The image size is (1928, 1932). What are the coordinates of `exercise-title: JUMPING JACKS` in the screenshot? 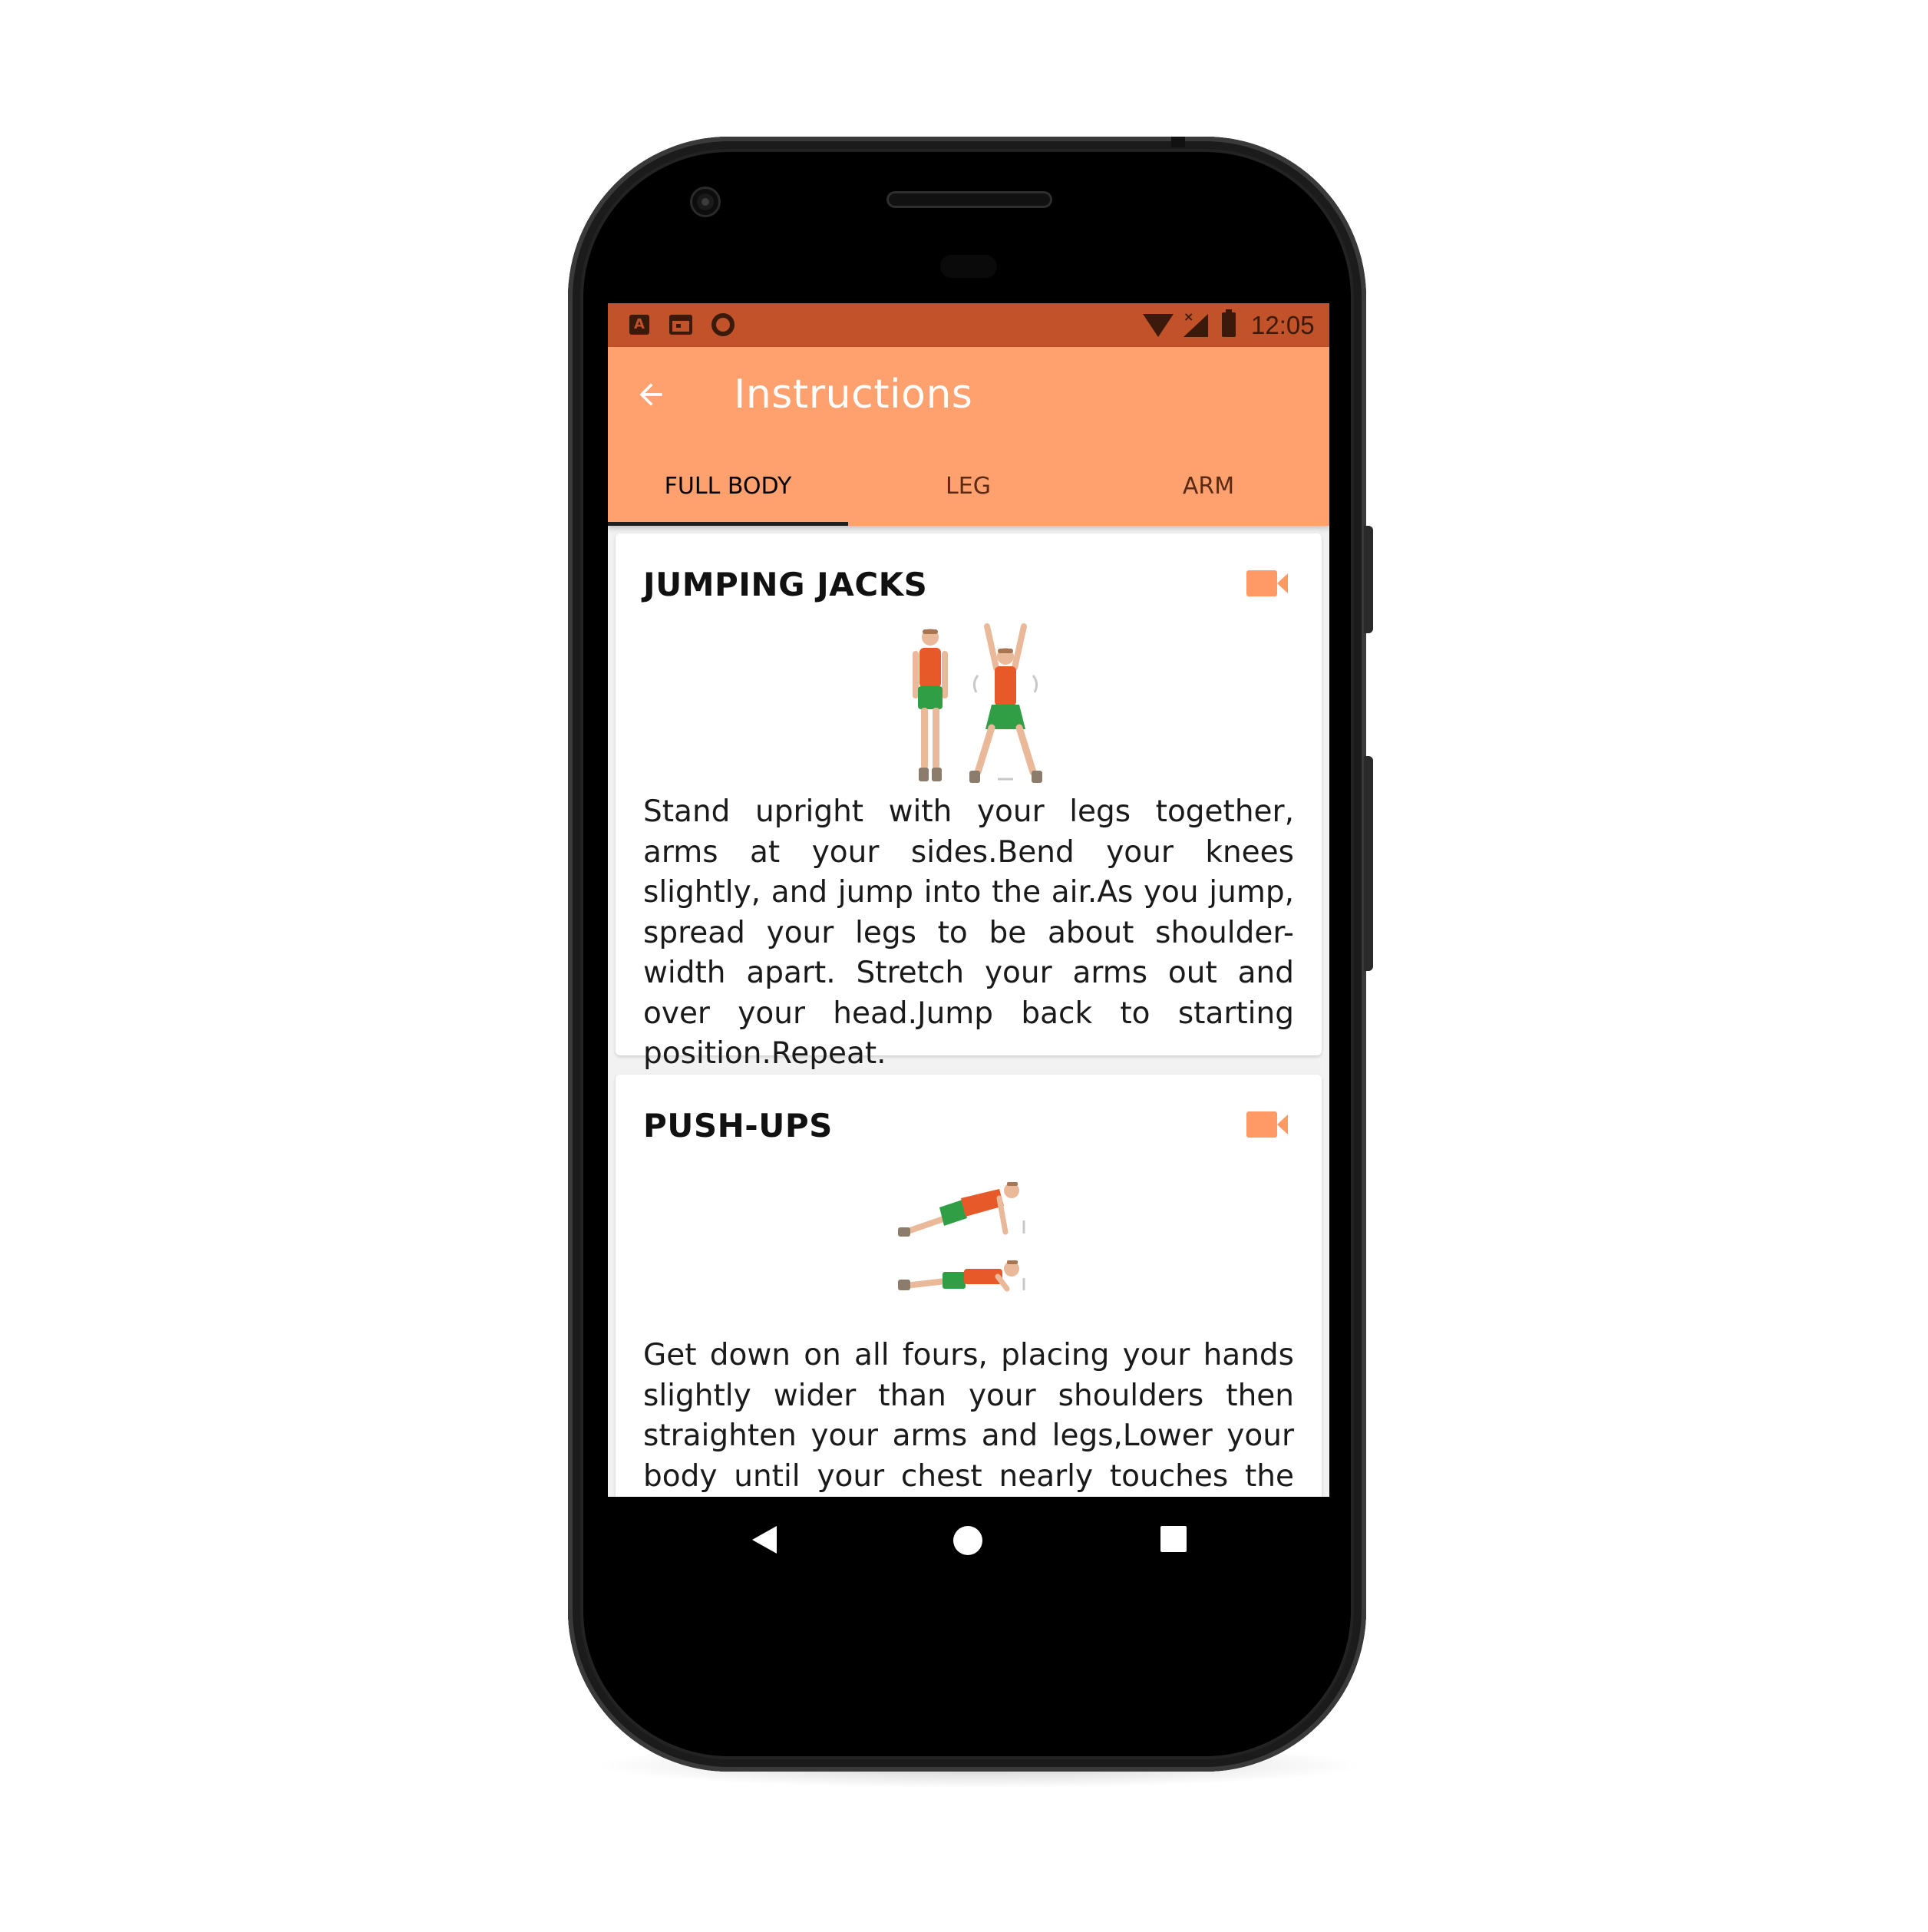 It's located at (786, 584).